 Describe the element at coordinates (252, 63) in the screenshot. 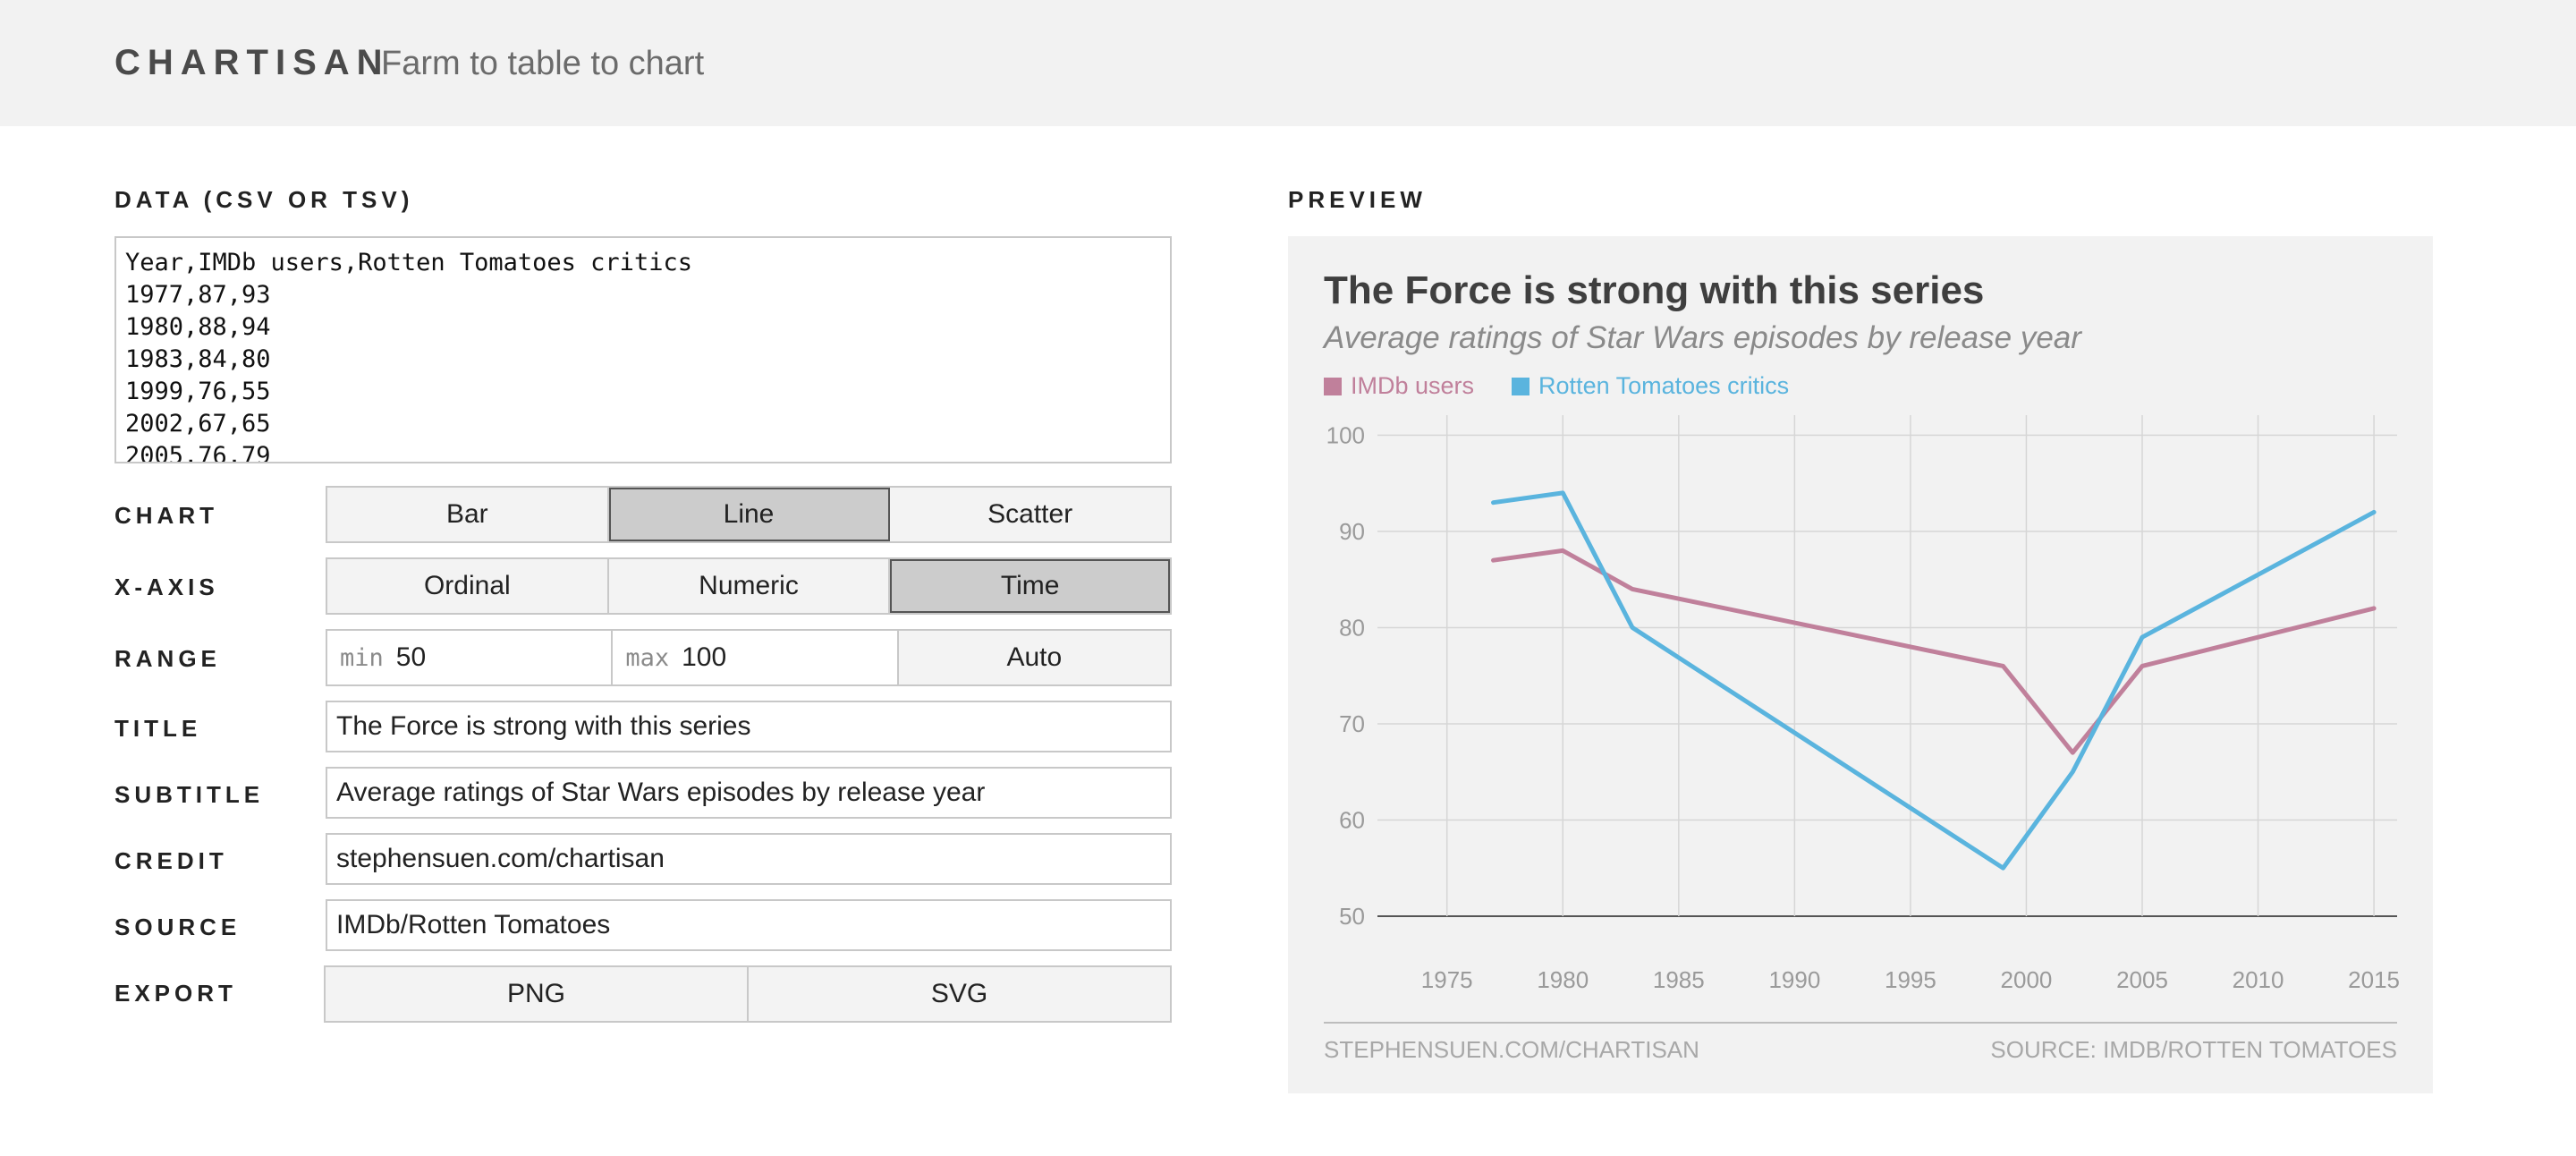

I see `brand-logo-text: CHARTISAN` at that location.